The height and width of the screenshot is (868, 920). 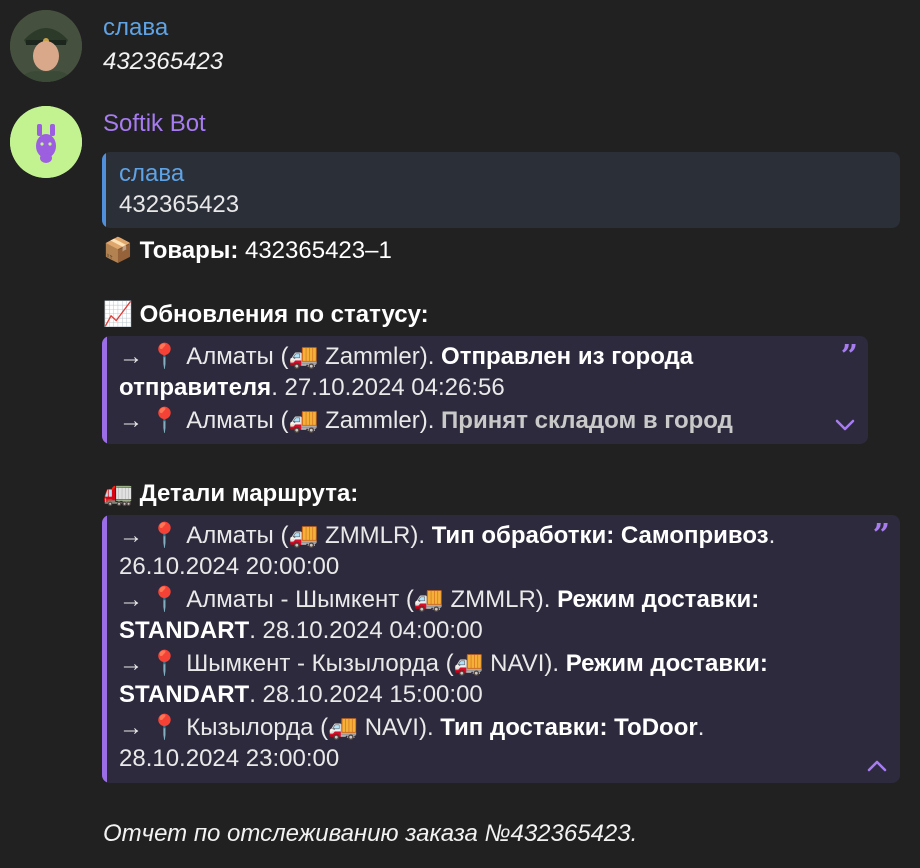 I want to click on route-line-4: STANDART. 28.10.2024 04:00:00, so click(x=301, y=631).